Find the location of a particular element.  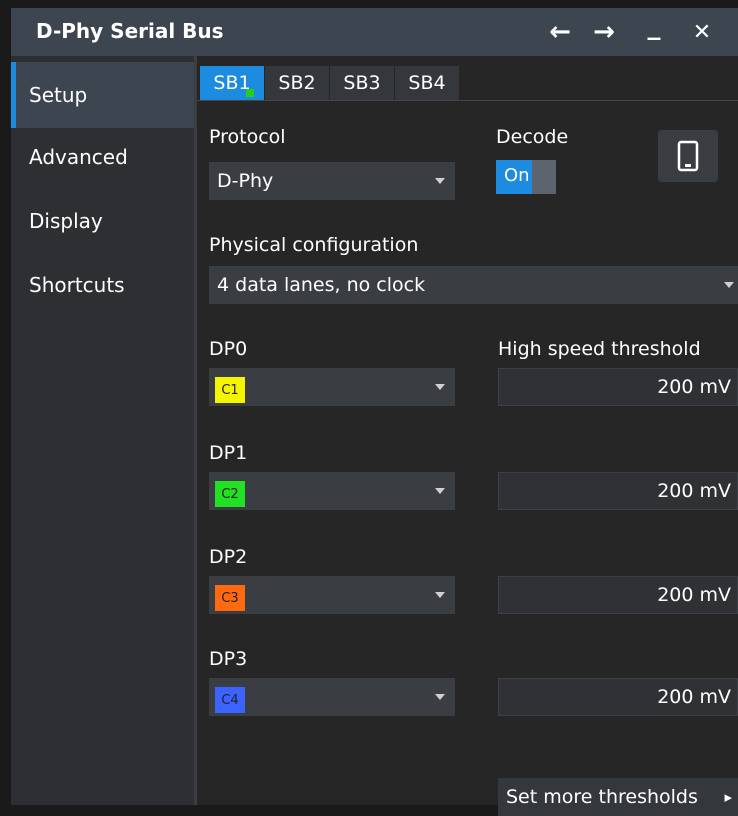

toggle-knob is located at coordinates (544, 177).